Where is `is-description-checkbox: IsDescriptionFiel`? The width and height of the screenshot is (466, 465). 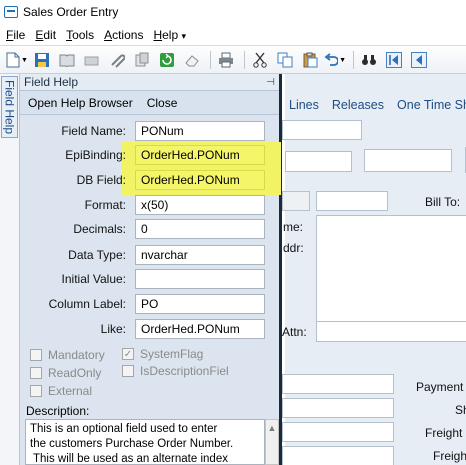 is-description-checkbox: IsDescriptionFiel is located at coordinates (175, 371).